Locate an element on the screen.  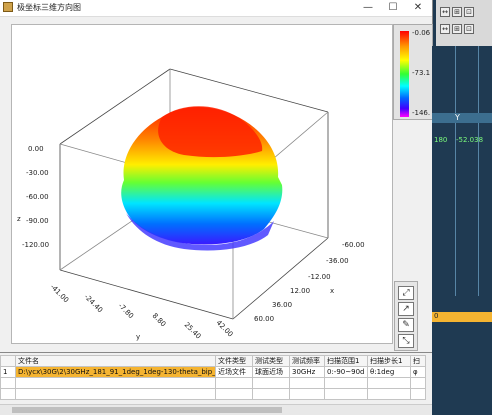
radiation-lobe is located at coordinates (202, 178).